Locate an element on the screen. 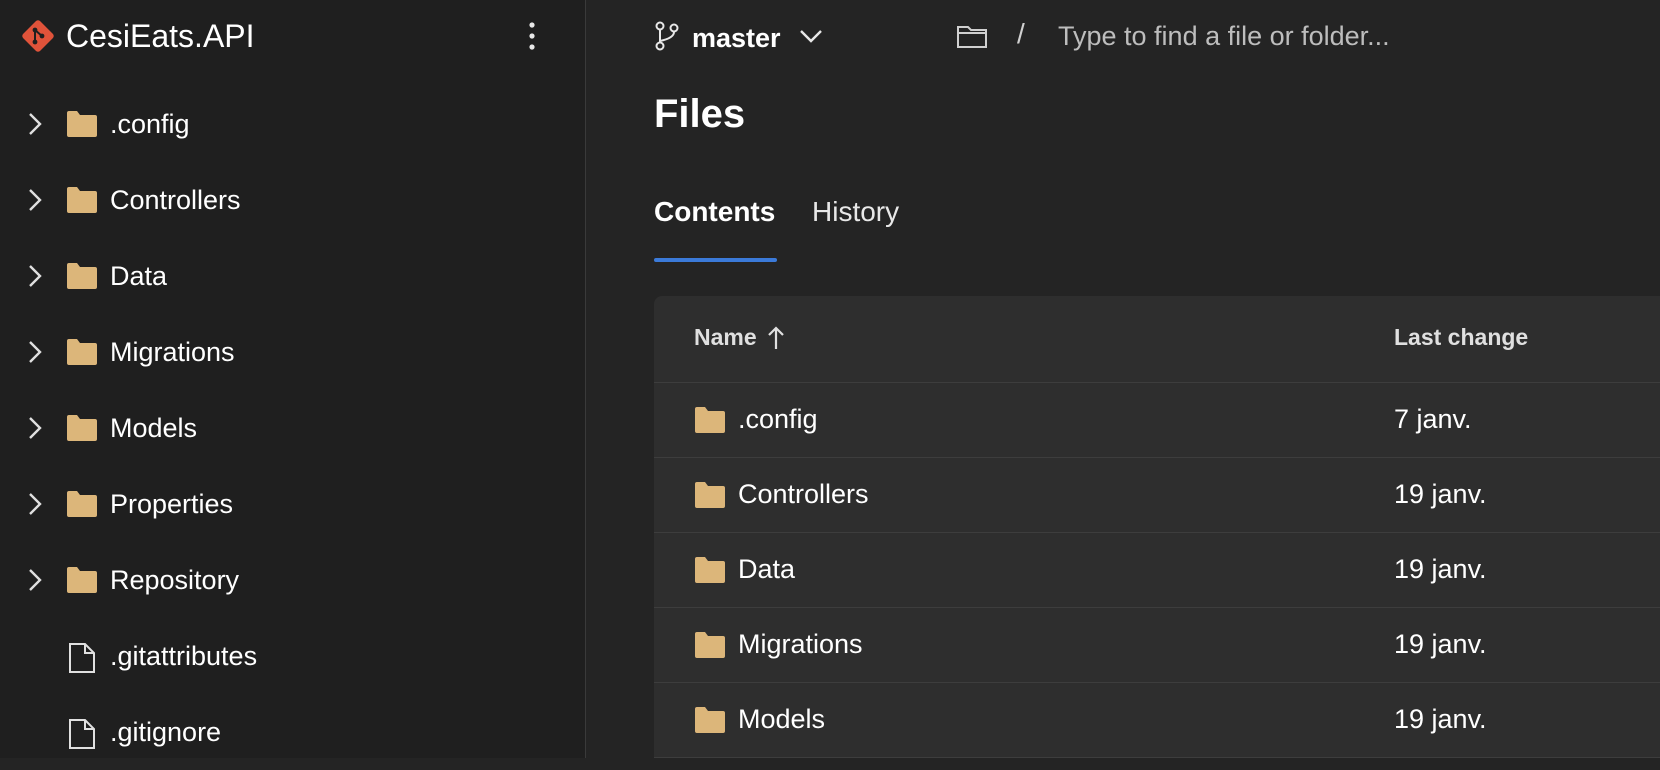 The image size is (1660, 770). row-name: .config is located at coordinates (778, 419).